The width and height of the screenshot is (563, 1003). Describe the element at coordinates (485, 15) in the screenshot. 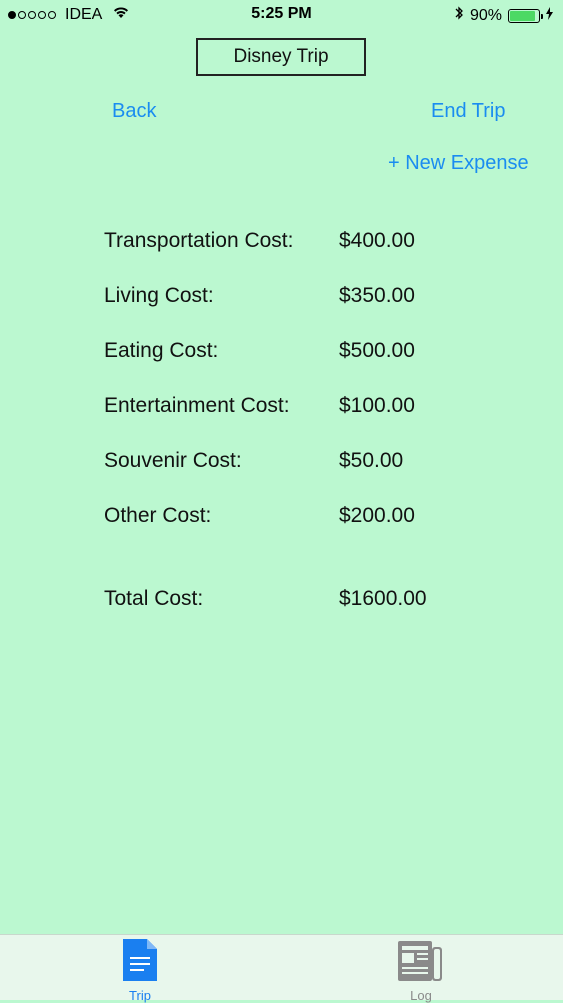

I see `battery-percent: 90%` at that location.